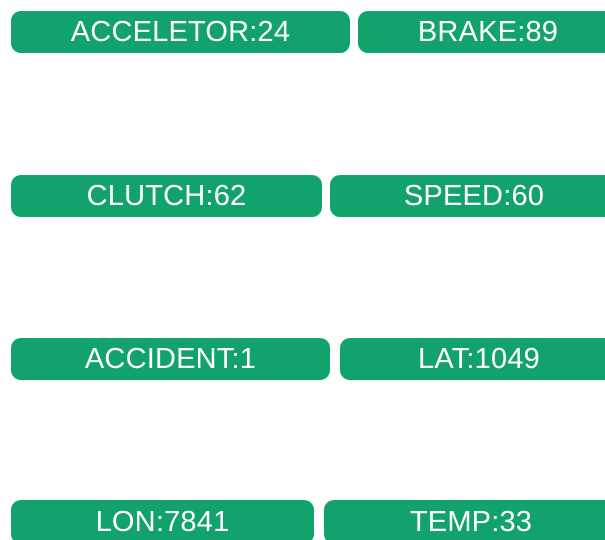  I want to click on latitude-label: LAT:1049, so click(479, 358).